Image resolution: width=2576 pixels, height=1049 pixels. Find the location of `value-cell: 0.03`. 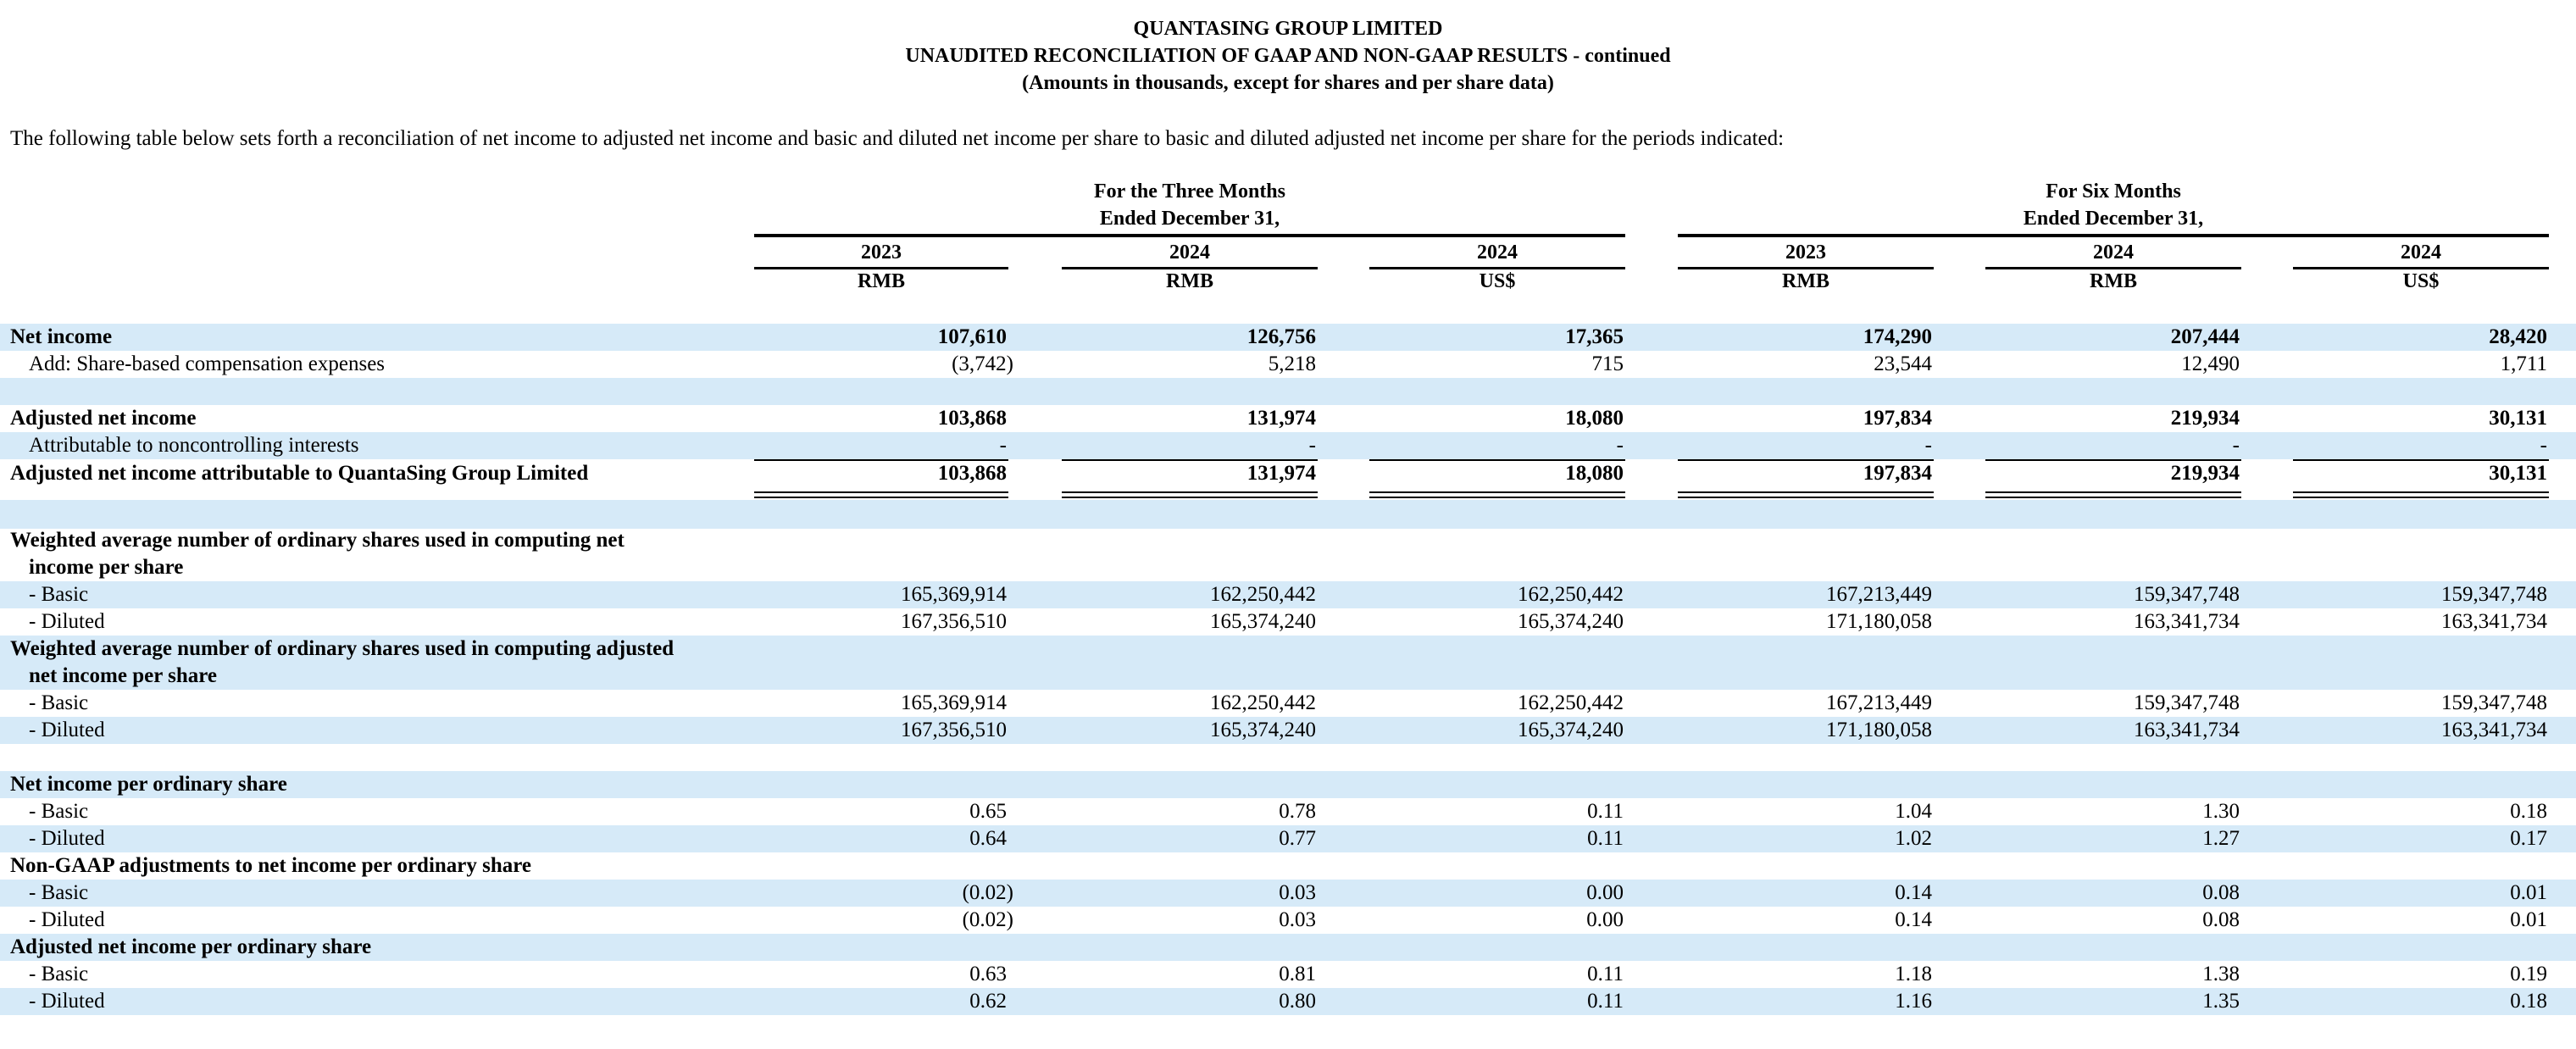

value-cell: 0.03 is located at coordinates (1297, 892).